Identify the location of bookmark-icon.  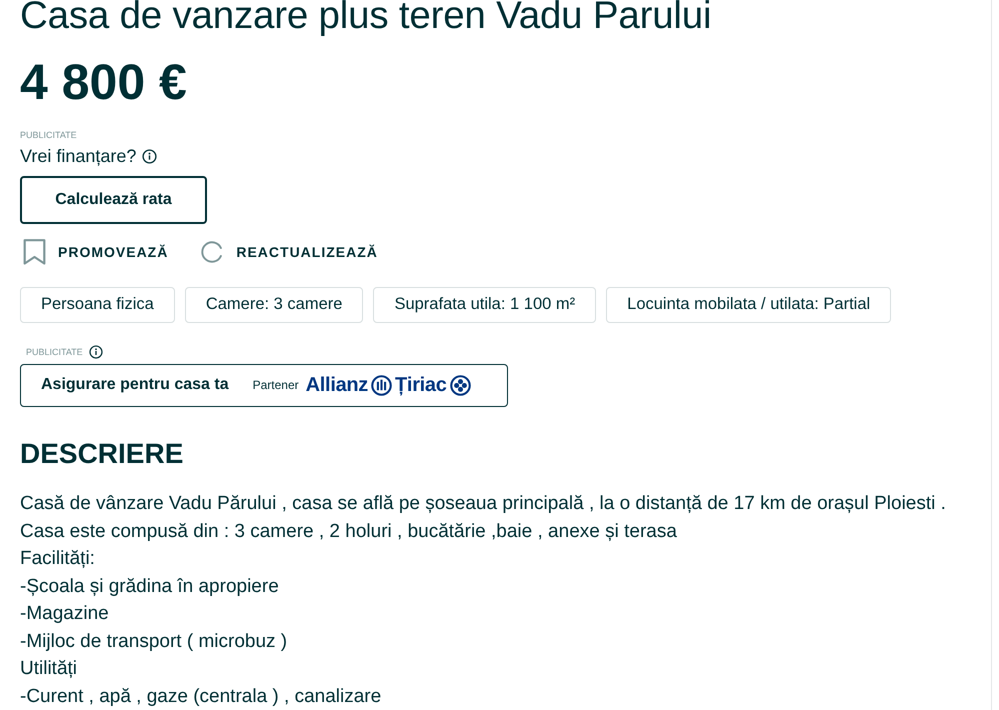
(34, 251).